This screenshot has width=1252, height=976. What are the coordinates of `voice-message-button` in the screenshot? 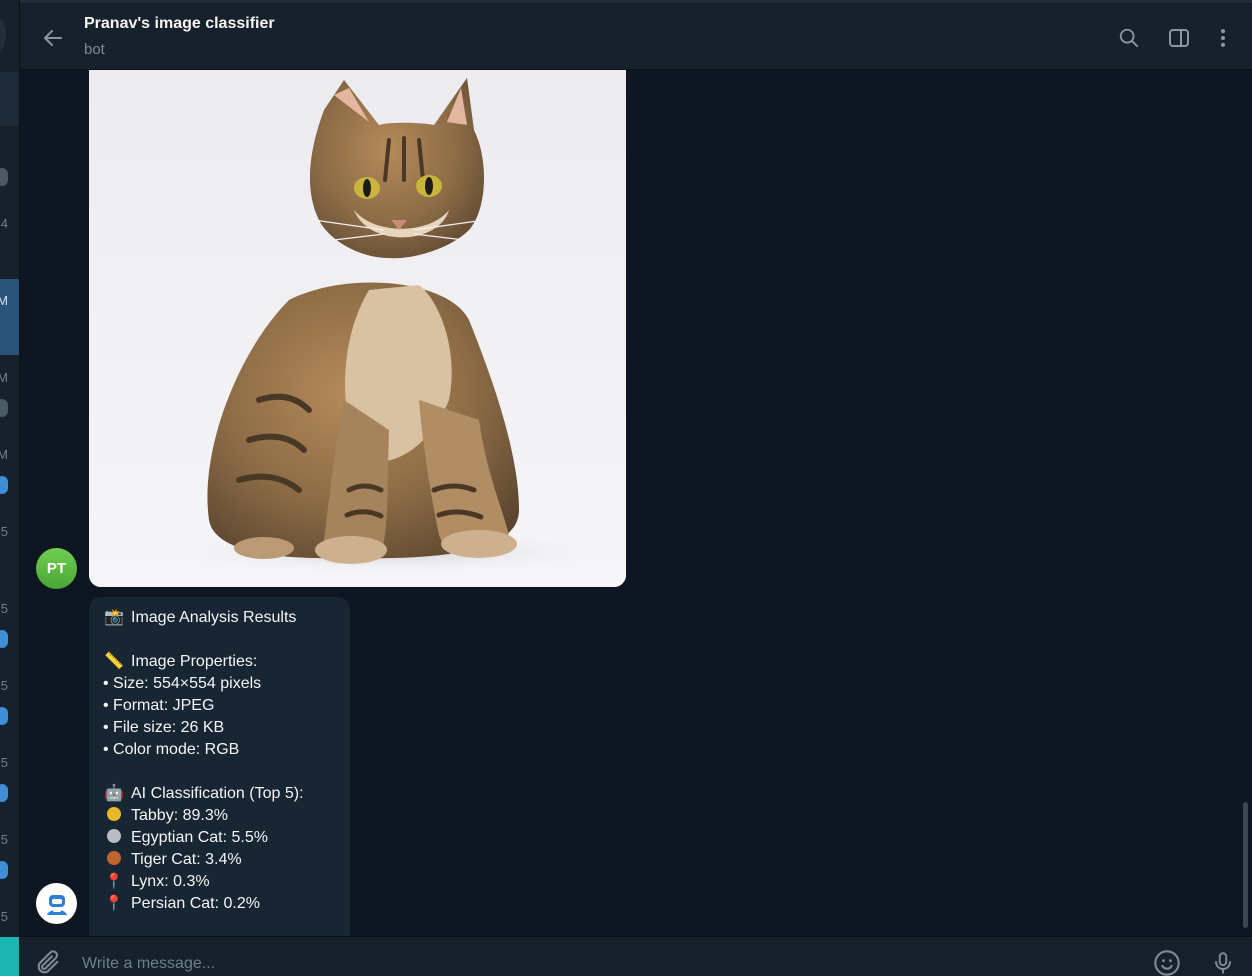 It's located at (1223, 962).